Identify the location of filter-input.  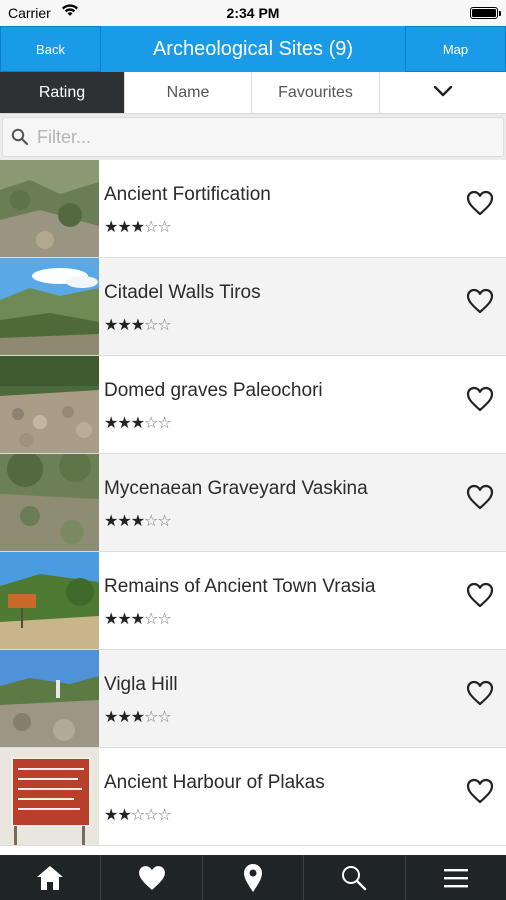
(267, 137).